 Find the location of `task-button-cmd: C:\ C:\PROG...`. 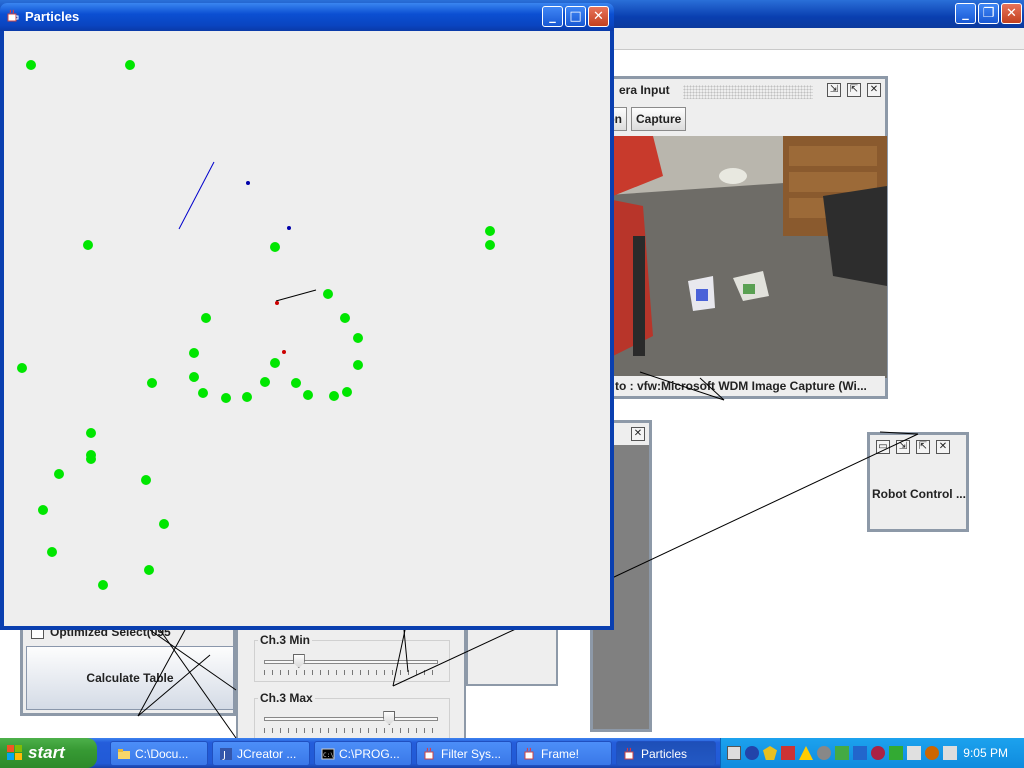

task-button-cmd: C:\ C:\PROG... is located at coordinates (363, 753).